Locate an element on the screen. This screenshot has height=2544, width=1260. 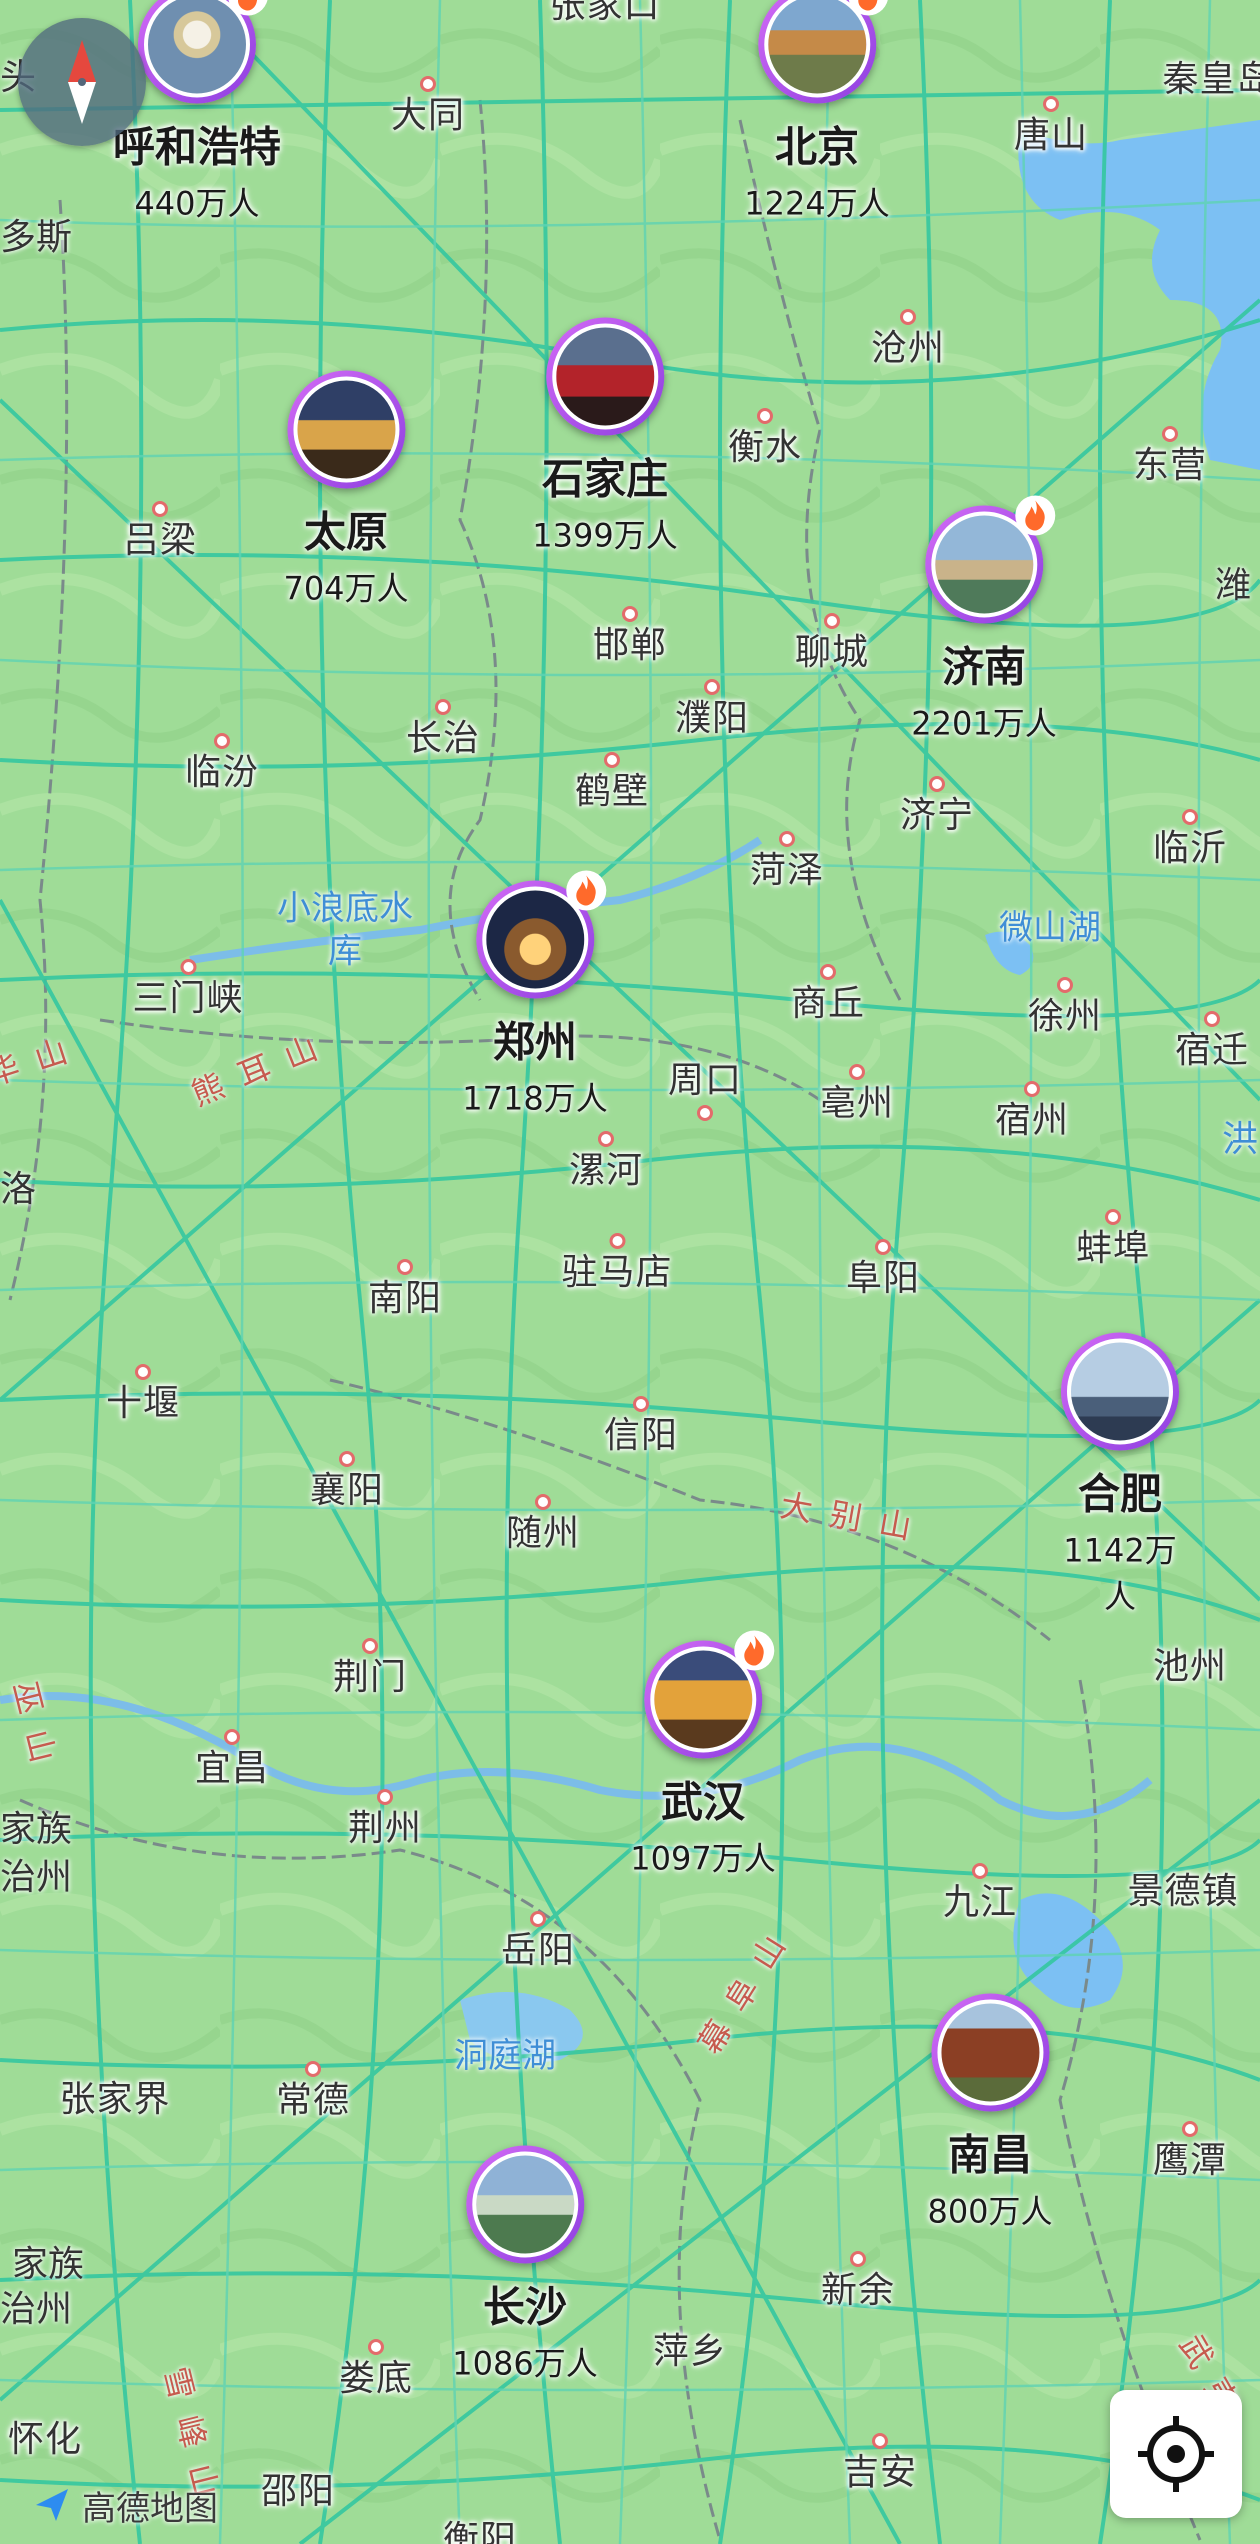
city-label-chizhou: 池州 is located at coordinates (1190, 1667).